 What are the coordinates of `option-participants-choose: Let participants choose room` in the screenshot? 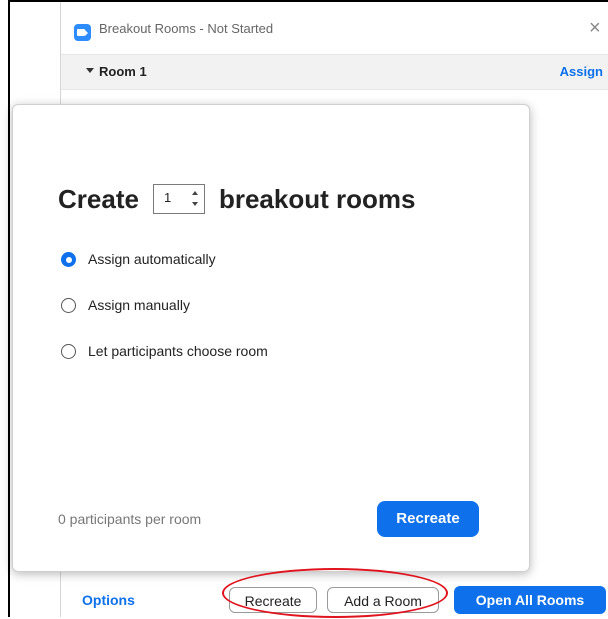 It's located at (164, 351).